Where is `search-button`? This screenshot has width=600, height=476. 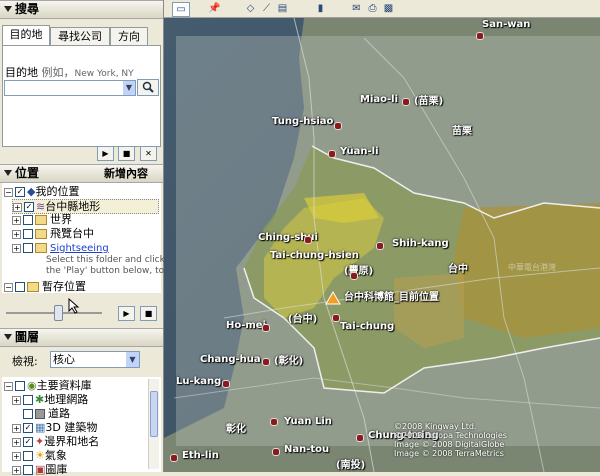
search-button is located at coordinates (148, 87).